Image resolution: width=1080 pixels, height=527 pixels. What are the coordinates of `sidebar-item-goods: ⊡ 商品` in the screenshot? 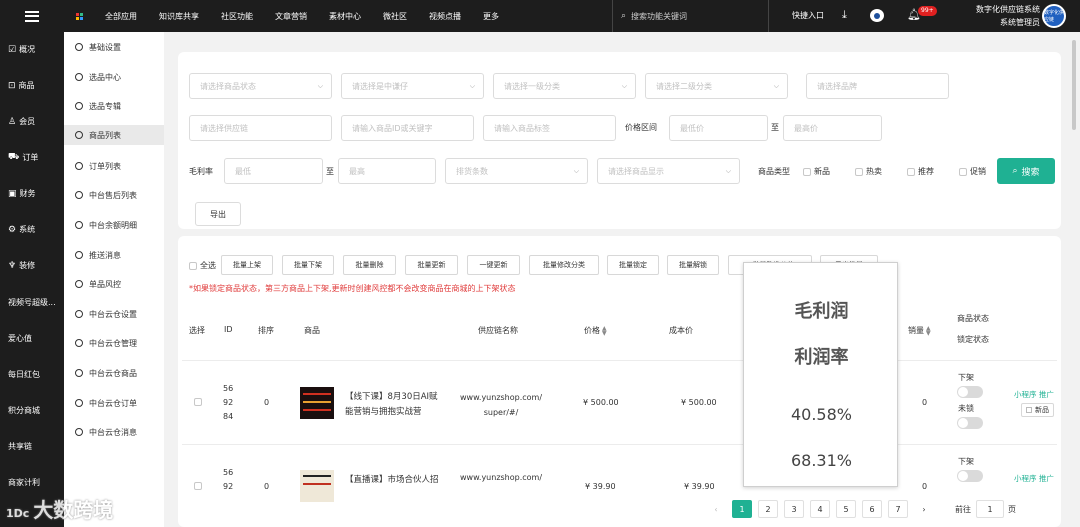 It's located at (21, 85).